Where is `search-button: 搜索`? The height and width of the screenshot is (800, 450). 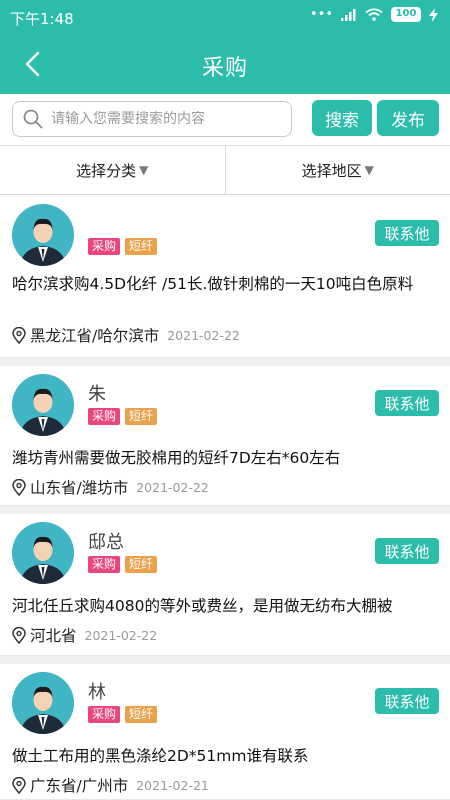 search-button: 搜索 is located at coordinates (342, 118).